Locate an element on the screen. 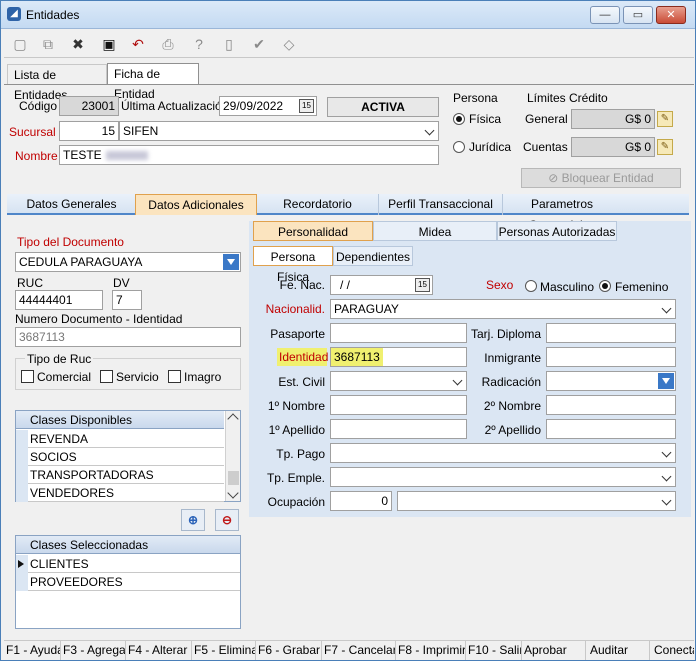 The height and width of the screenshot is (661, 696). bloquear-entidad-button: ⊘ Bloquear Entidad is located at coordinates (601, 178).